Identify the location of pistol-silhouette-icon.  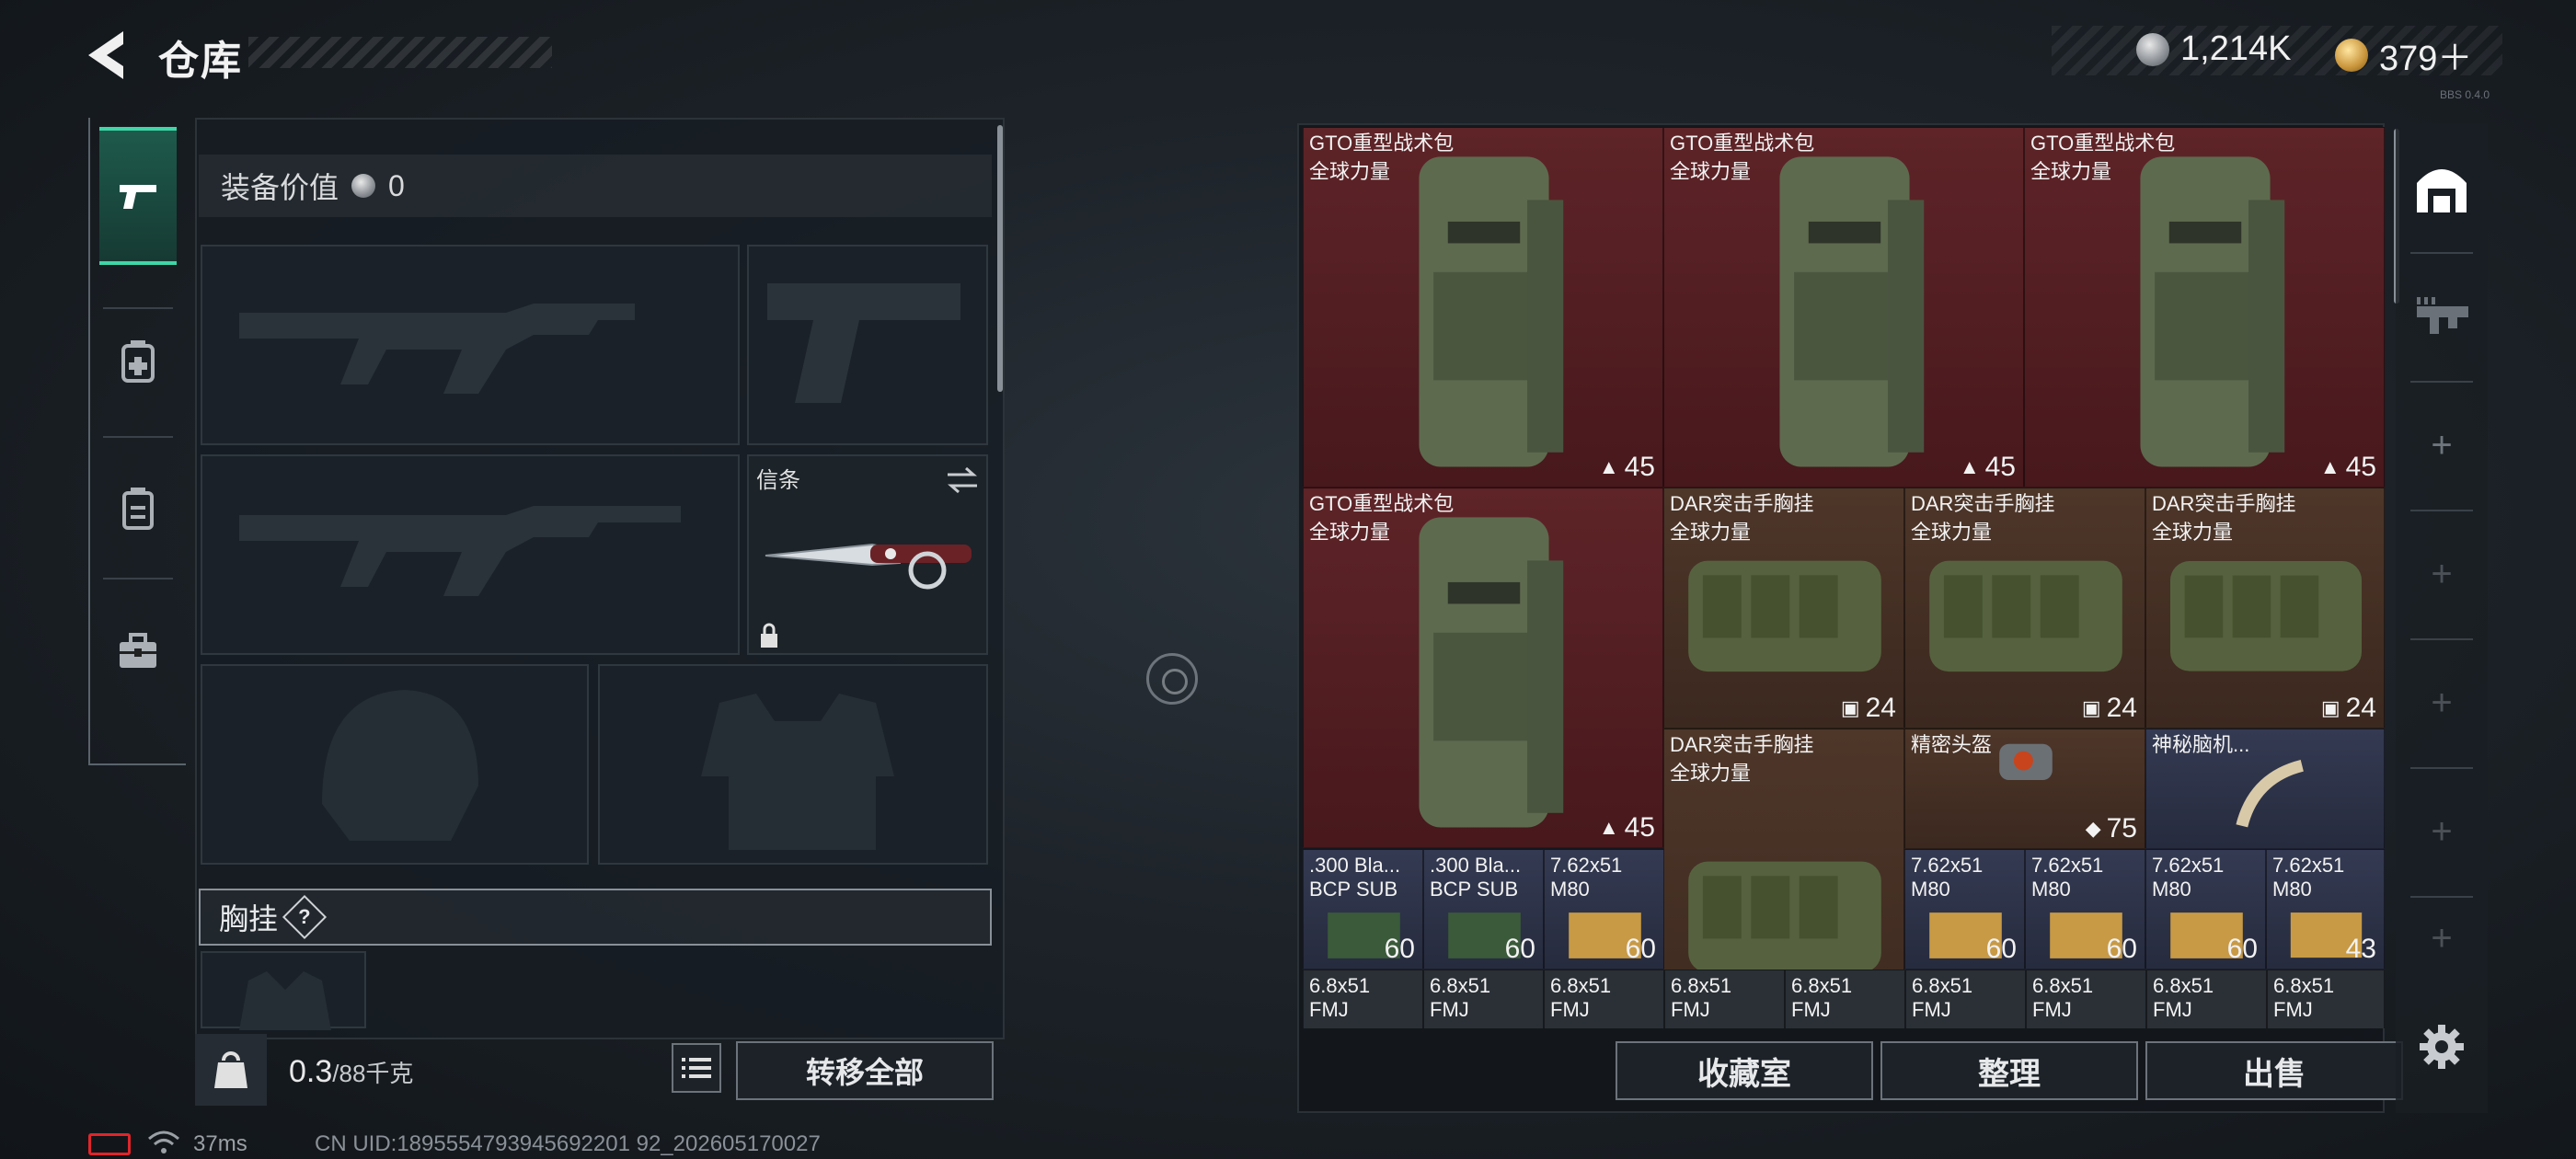
(863, 343).